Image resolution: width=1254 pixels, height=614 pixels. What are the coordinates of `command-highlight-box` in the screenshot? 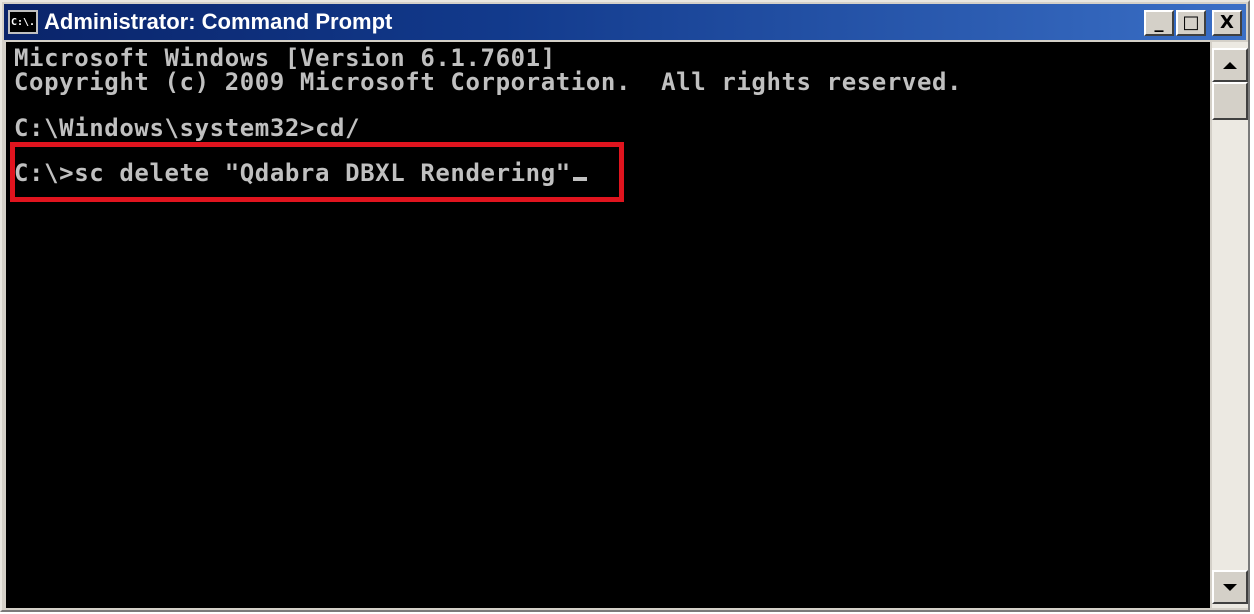 It's located at (317, 172).